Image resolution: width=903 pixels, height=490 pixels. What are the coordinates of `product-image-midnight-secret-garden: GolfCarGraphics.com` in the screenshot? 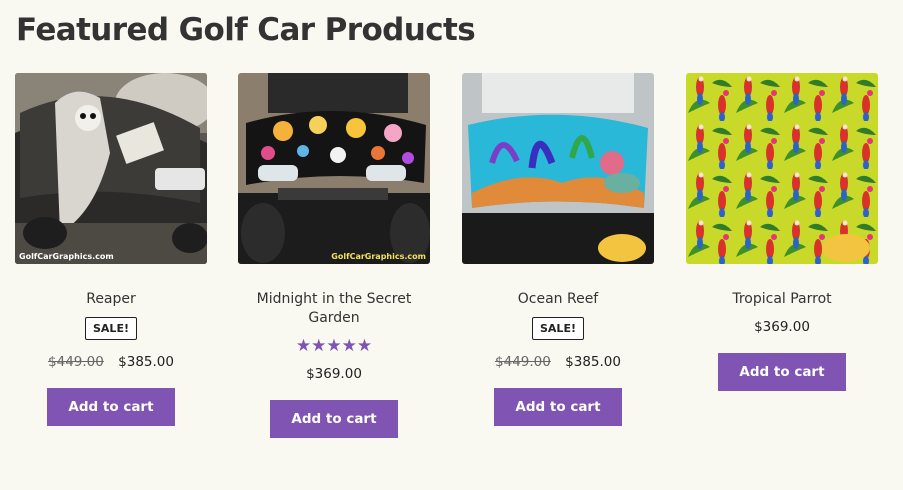 It's located at (334, 168).